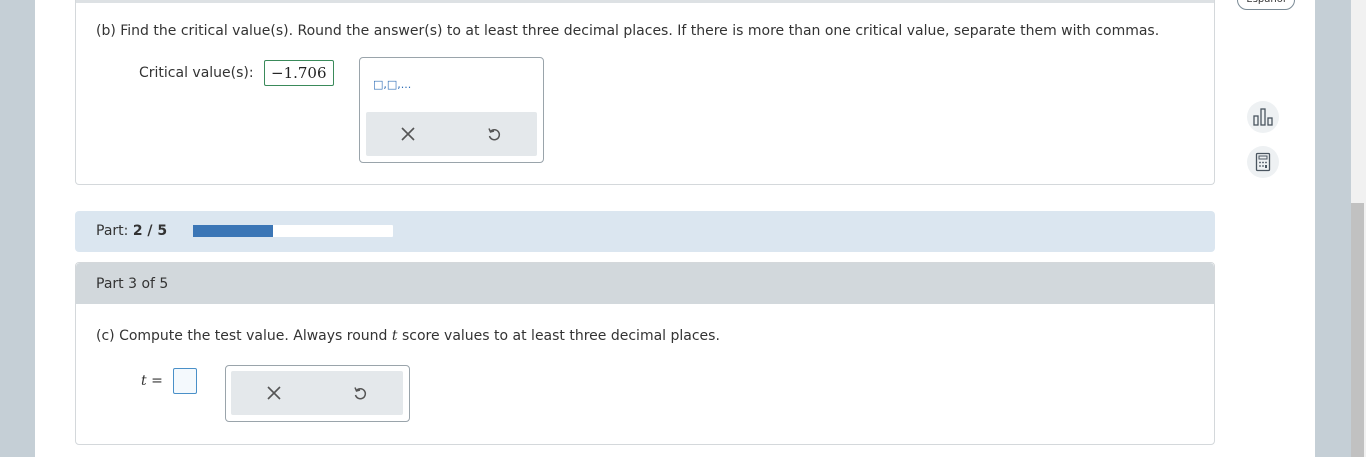 This screenshot has width=1366, height=457. What do you see at coordinates (645, 231) in the screenshot?
I see `part-progress-bar: Part: 2 / 5` at bounding box center [645, 231].